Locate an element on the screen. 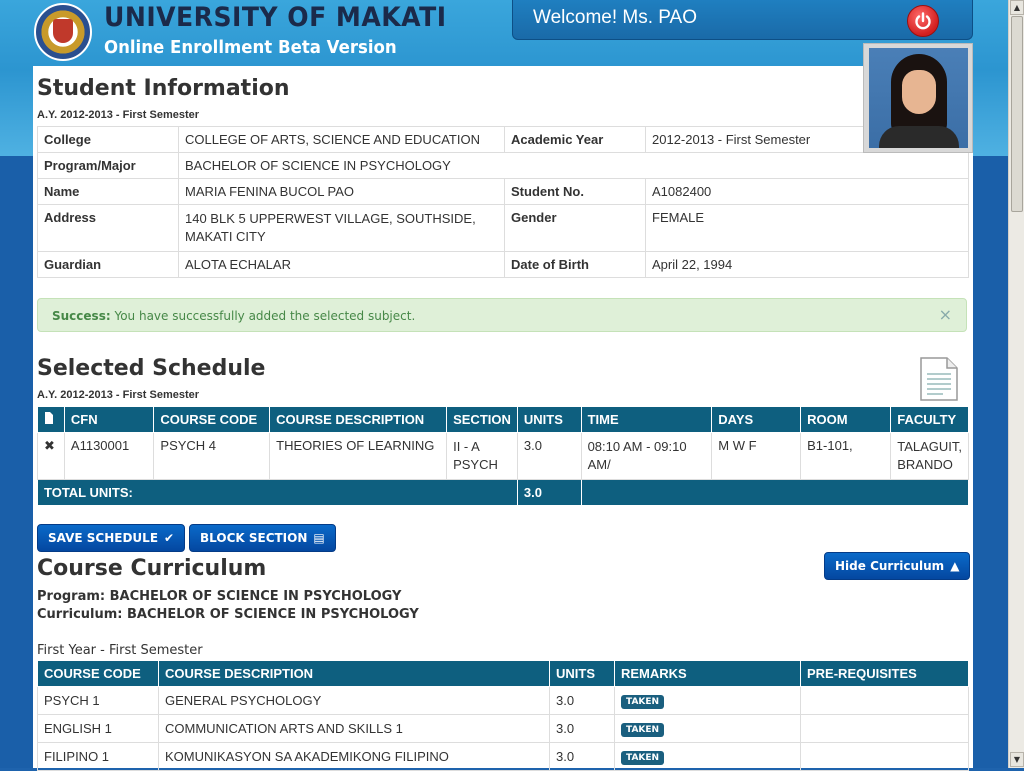  cell-description: THEORIES OF LEARNING is located at coordinates (358, 456).